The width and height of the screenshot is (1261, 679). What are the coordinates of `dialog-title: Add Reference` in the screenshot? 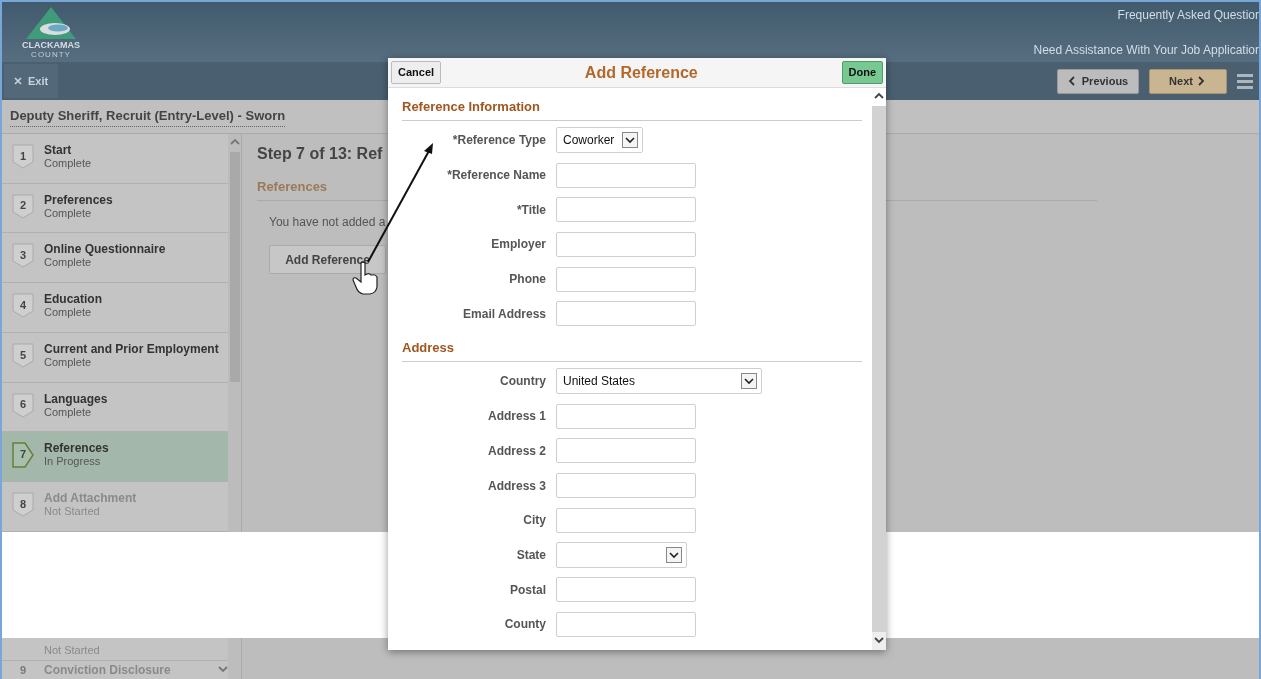 It's located at (641, 72).